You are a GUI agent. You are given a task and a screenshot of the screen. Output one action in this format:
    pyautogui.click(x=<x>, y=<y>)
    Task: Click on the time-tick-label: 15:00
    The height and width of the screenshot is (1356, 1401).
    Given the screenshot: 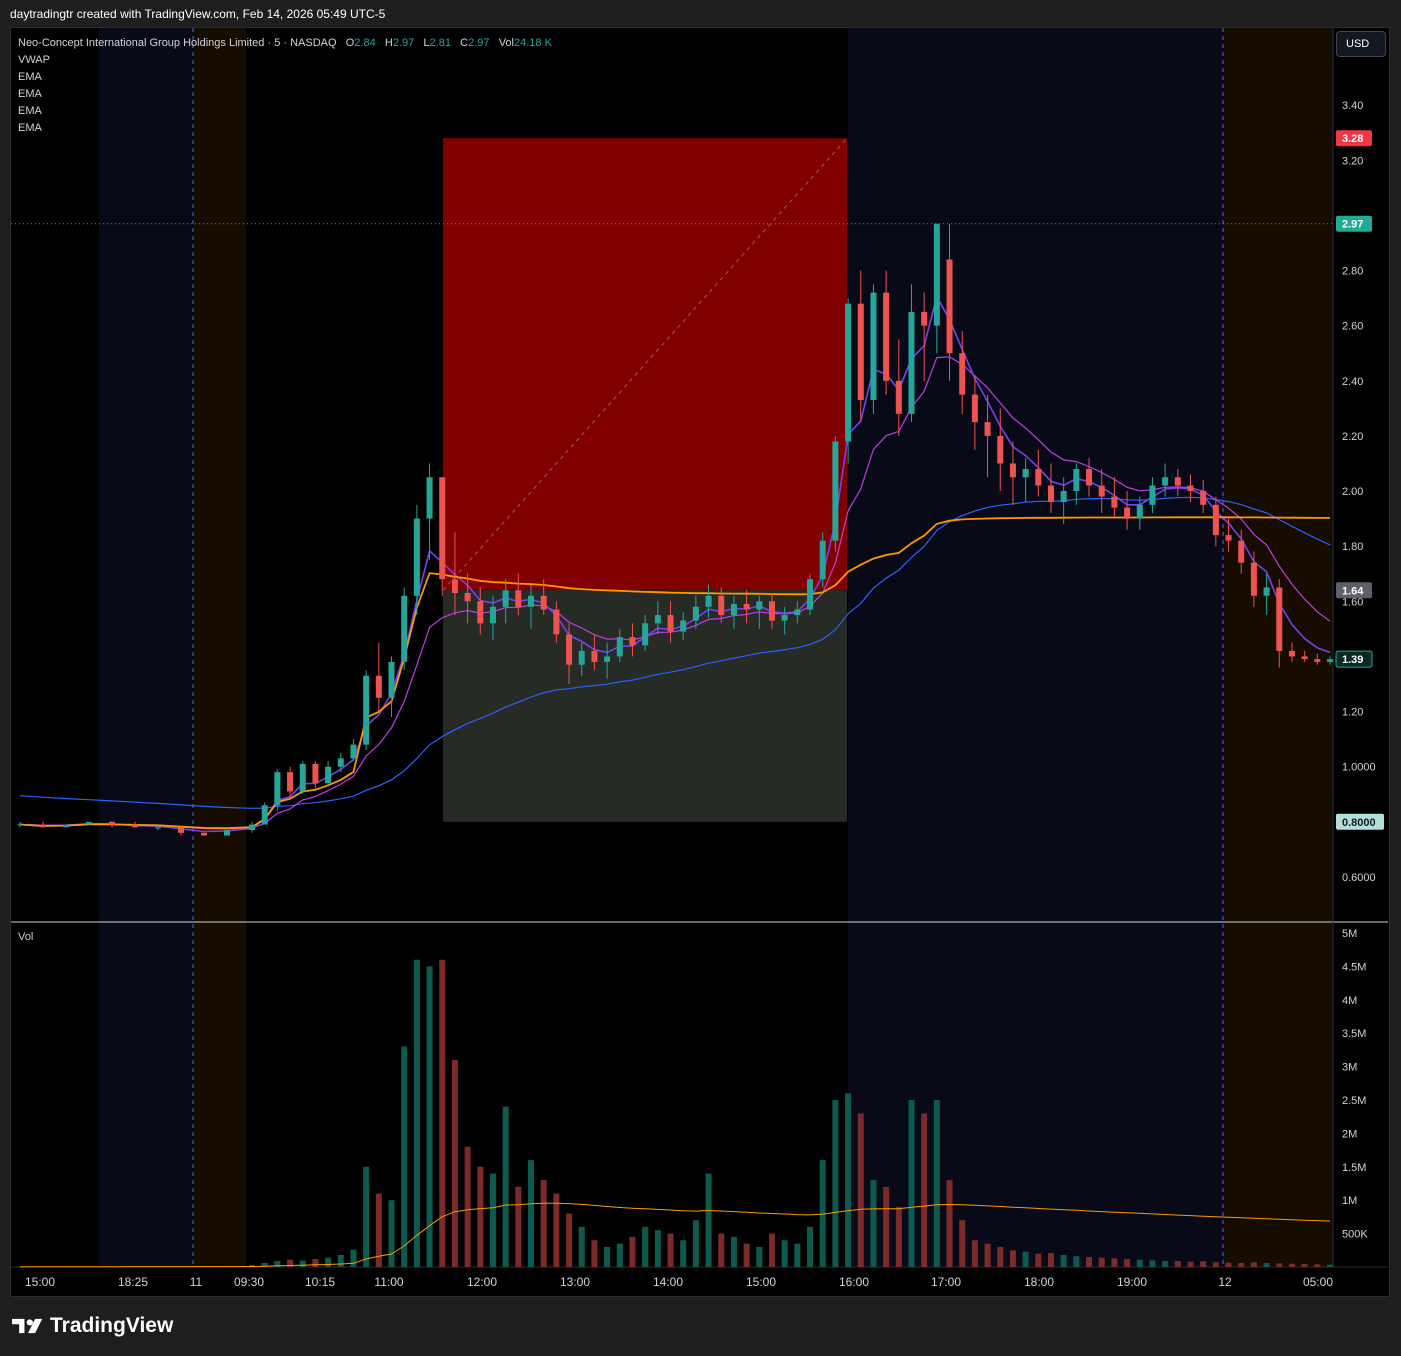 What is the action you would take?
    pyautogui.click(x=40, y=1282)
    